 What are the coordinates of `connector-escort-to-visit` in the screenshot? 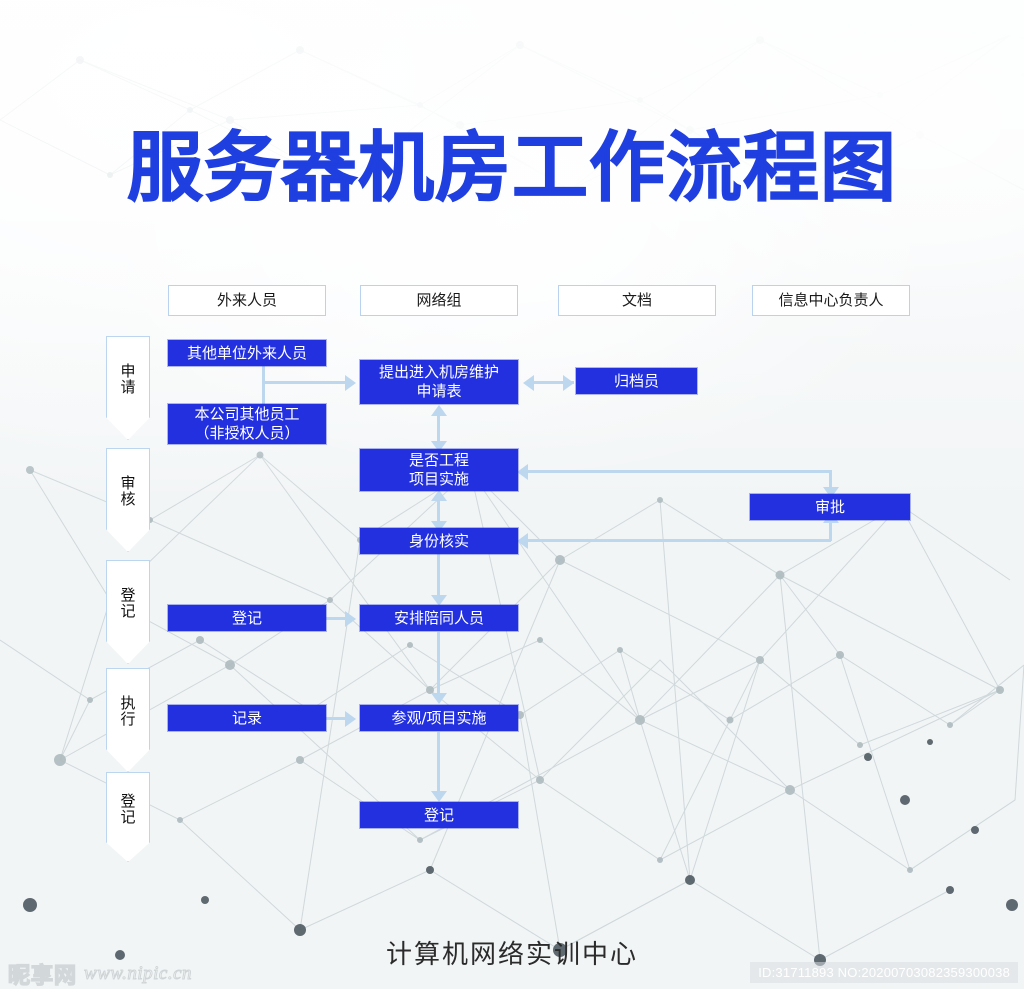 It's located at (438, 664).